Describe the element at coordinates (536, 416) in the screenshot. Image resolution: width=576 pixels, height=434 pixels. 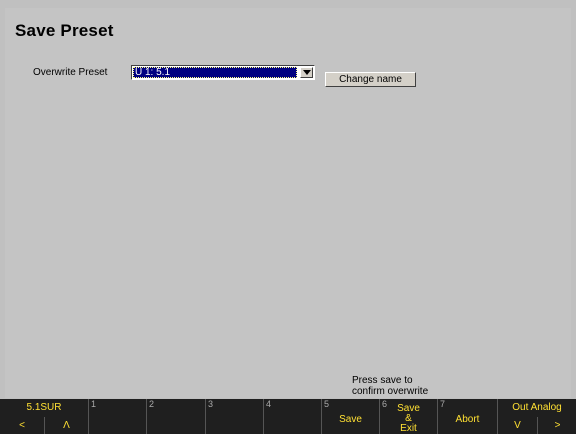
I see `fkey-output-selector: Out Analog V >` at that location.